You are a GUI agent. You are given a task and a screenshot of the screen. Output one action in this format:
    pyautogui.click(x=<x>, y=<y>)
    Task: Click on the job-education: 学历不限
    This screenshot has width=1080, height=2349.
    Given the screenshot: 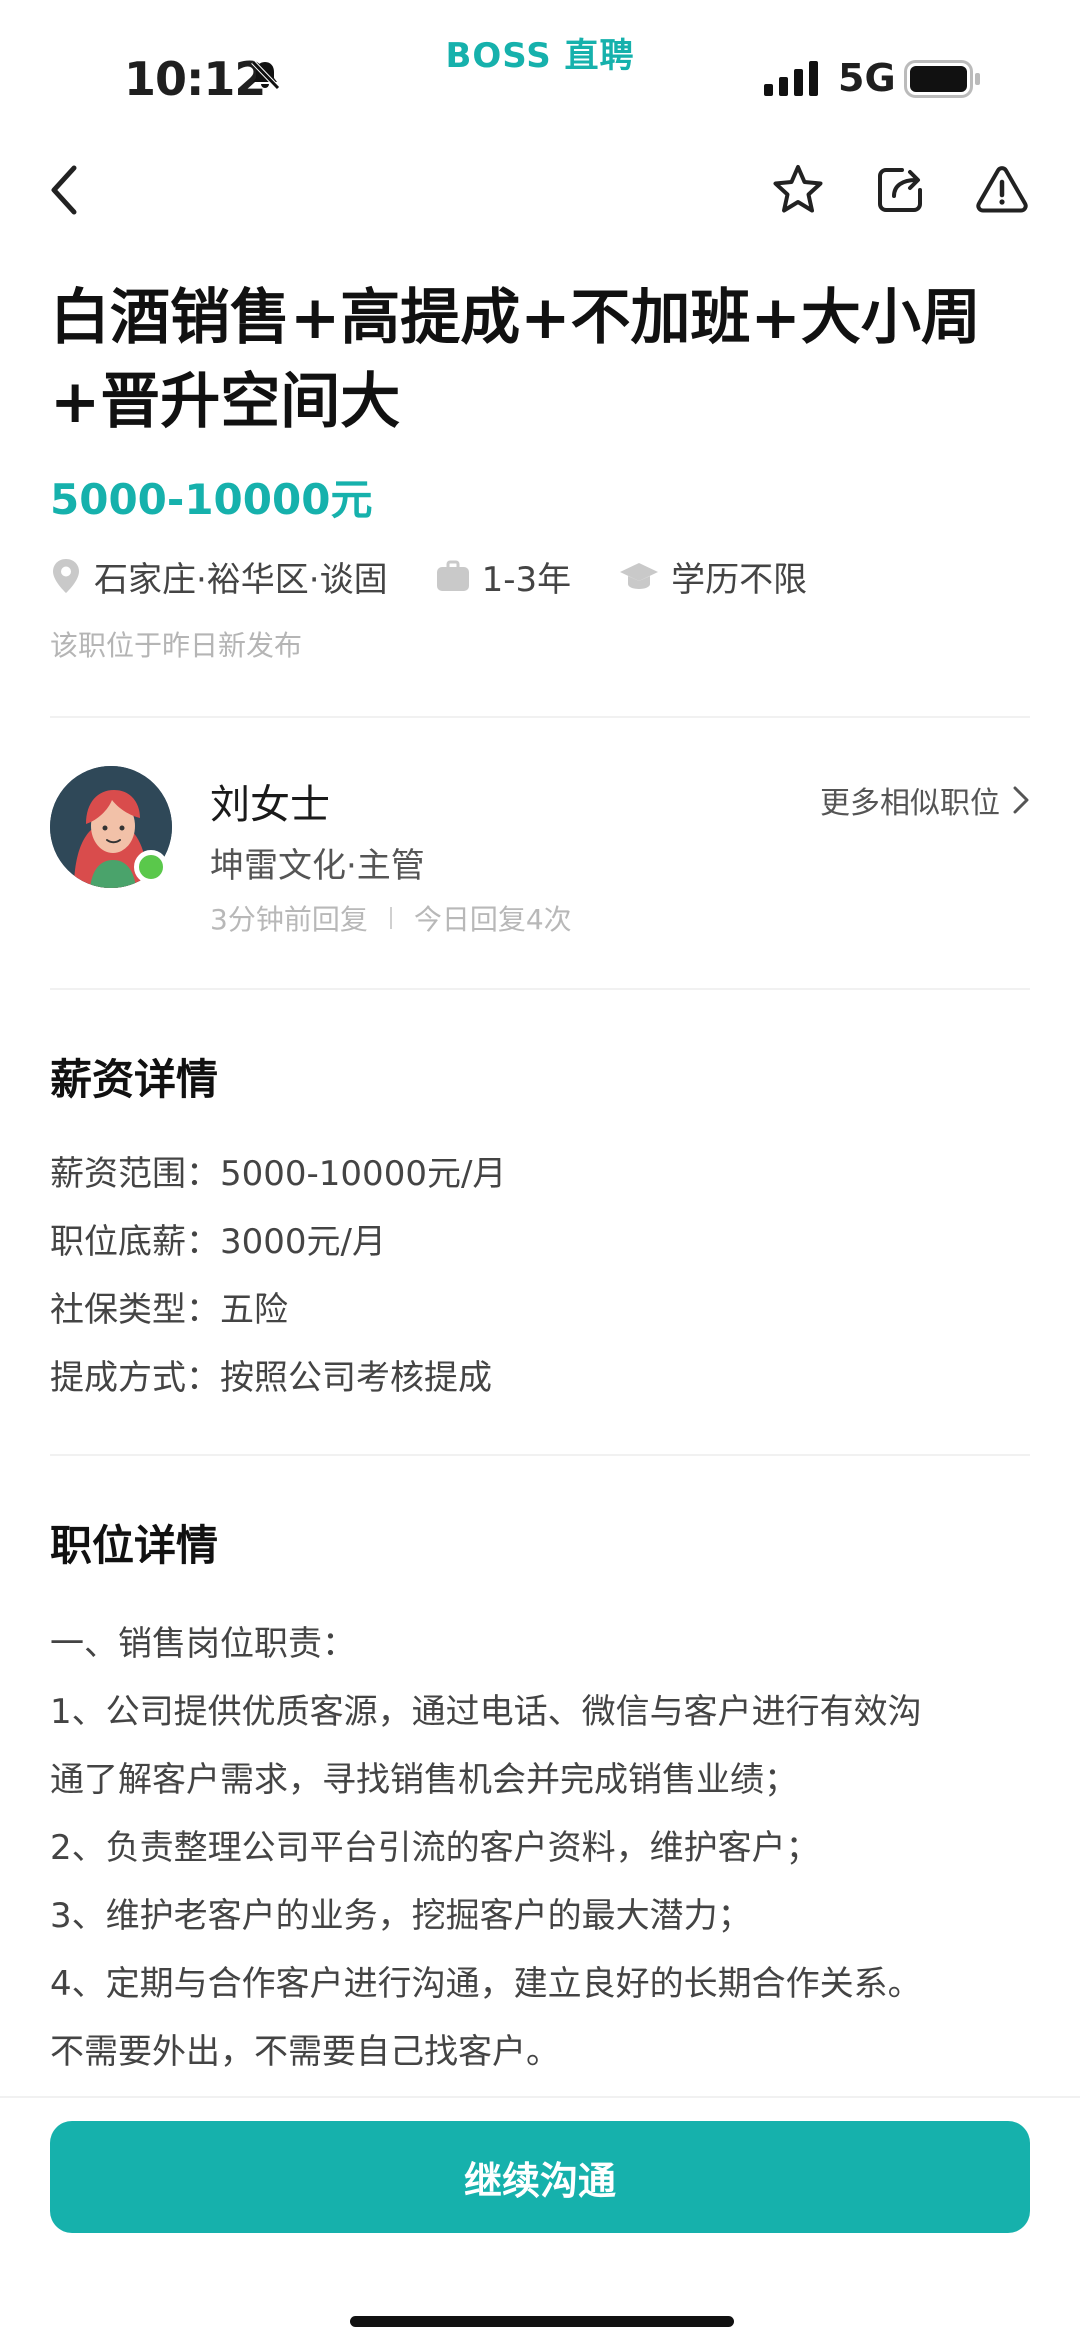 What is the action you would take?
    pyautogui.click(x=713, y=576)
    